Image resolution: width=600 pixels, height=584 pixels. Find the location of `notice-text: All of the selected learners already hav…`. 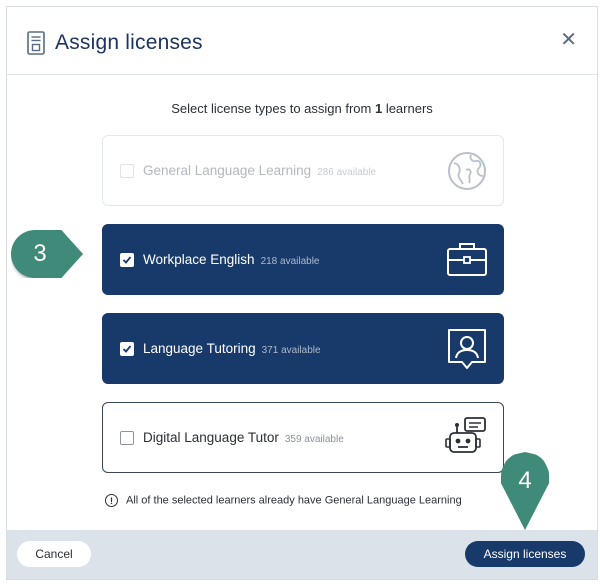

notice-text: All of the selected learners already hav… is located at coordinates (294, 500).